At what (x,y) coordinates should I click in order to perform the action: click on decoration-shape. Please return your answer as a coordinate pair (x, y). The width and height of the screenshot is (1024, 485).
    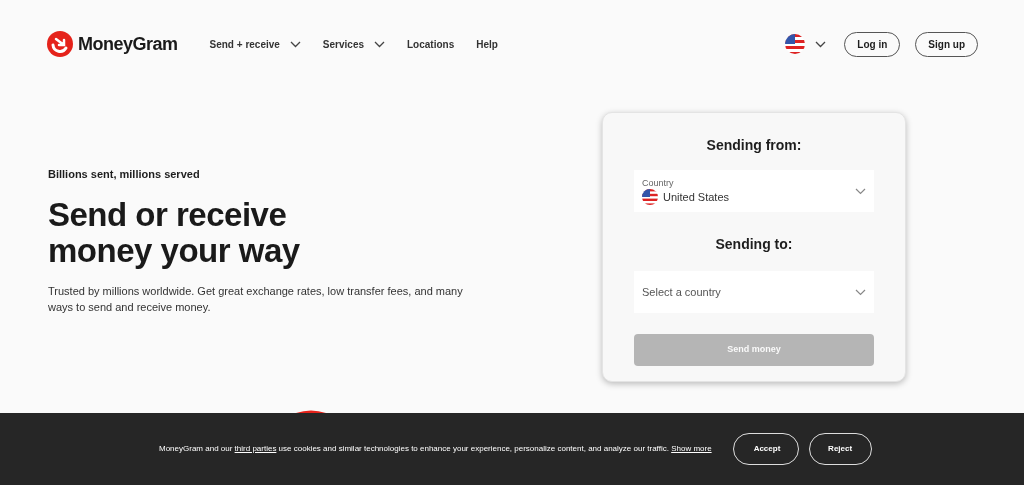
    Looking at the image, I should click on (311, 411).